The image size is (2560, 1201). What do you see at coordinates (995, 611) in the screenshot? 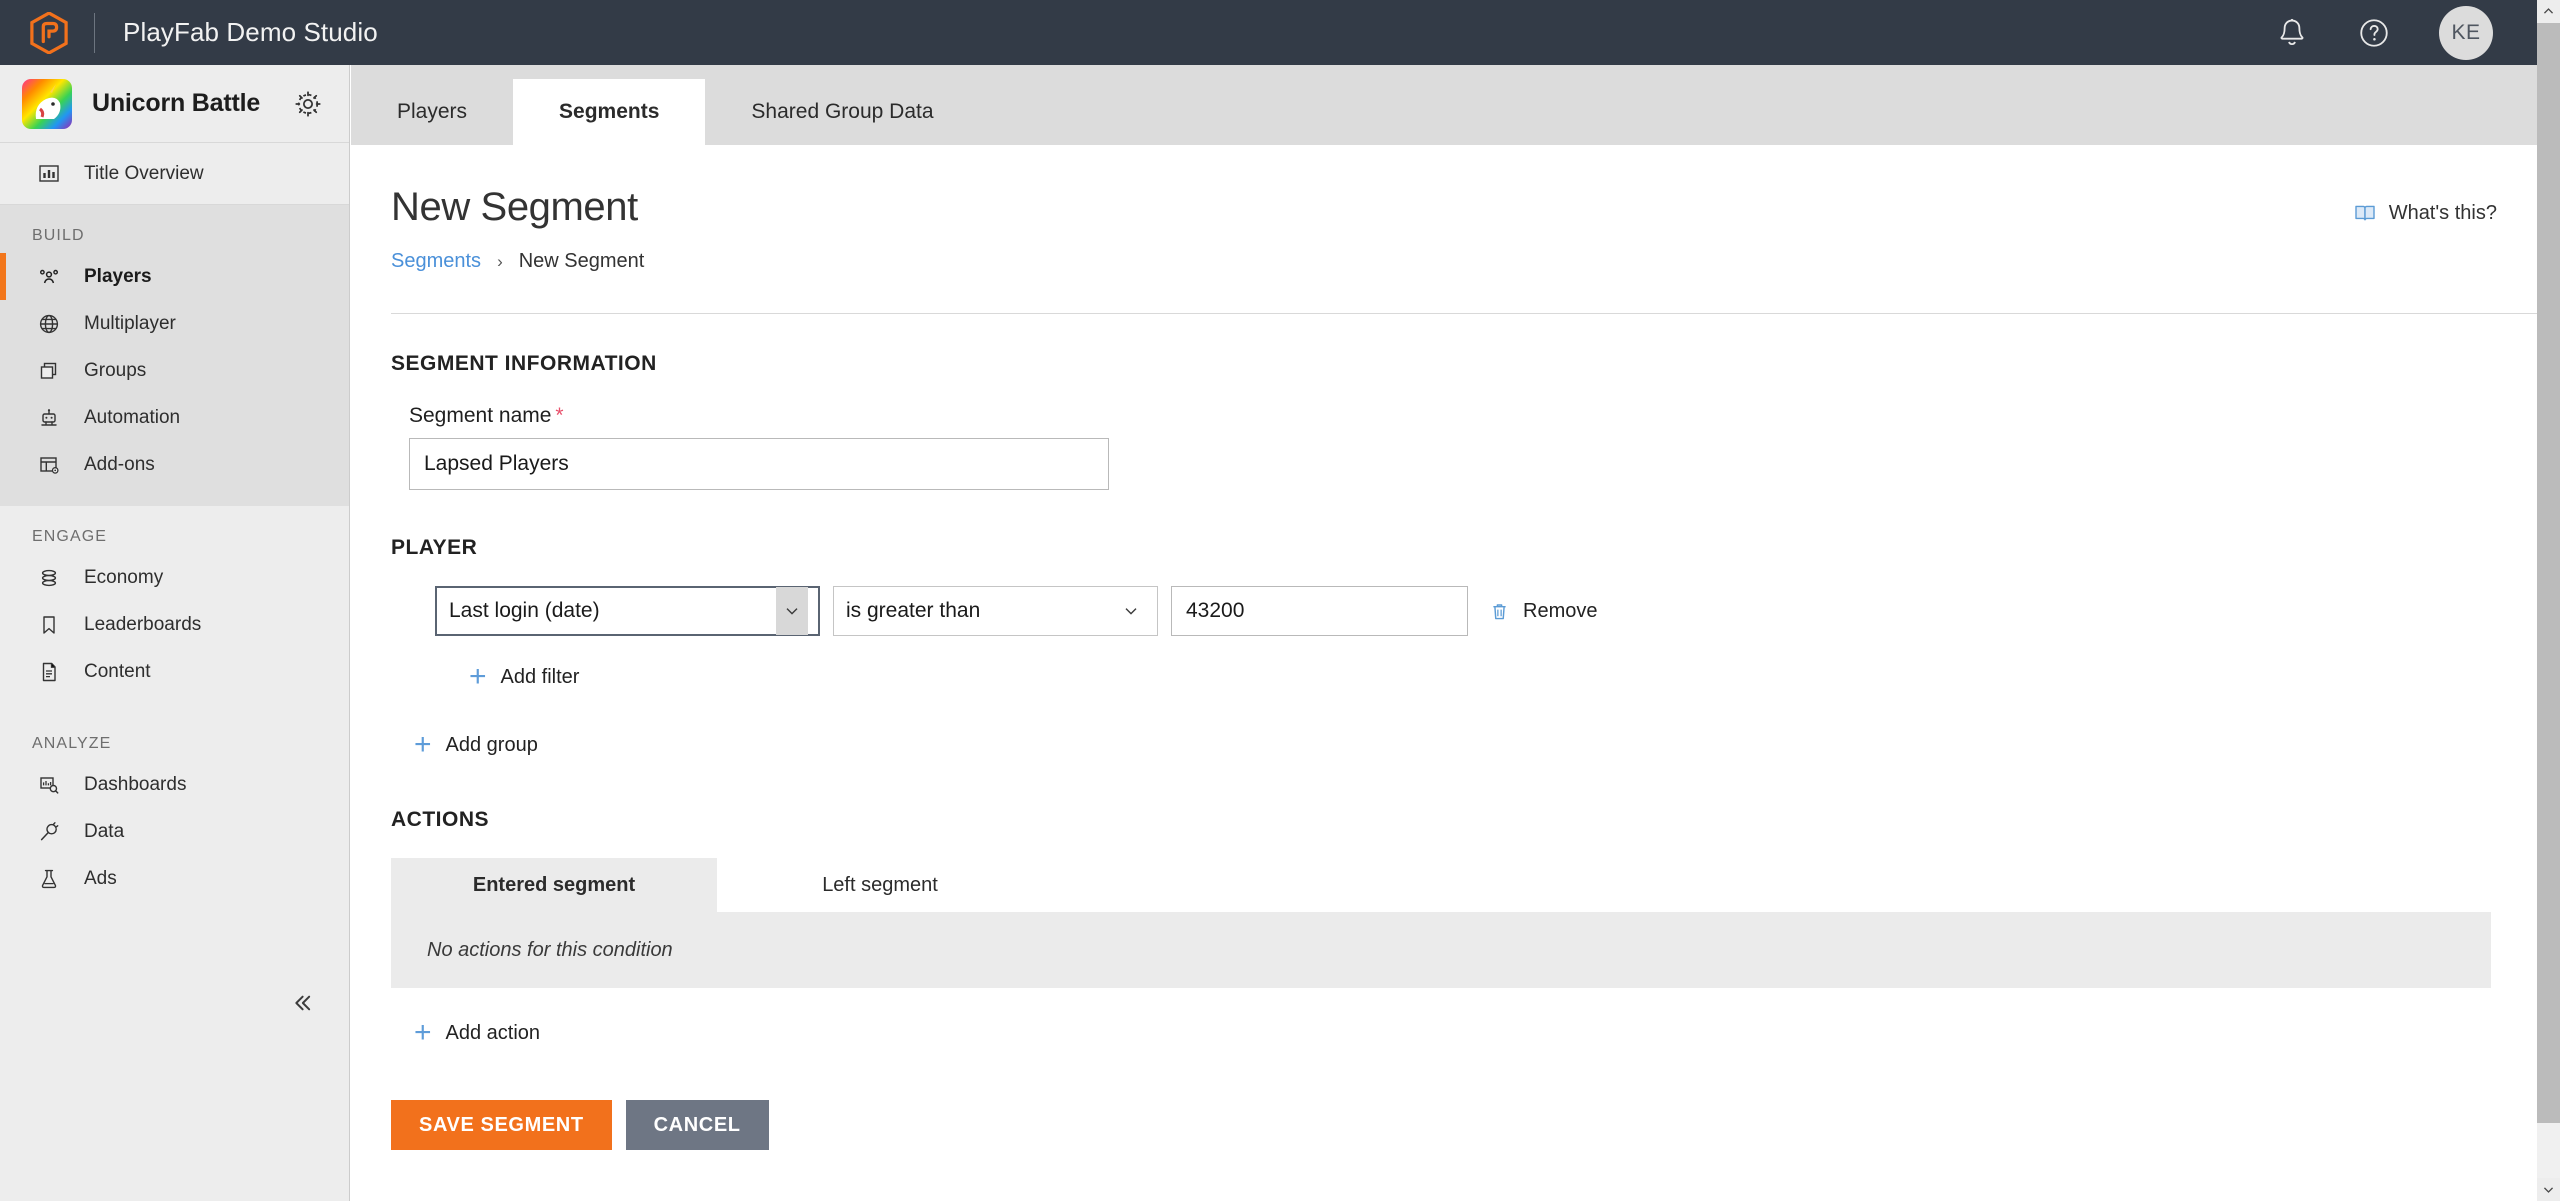
I see `filter-operator-select: is greater than` at bounding box center [995, 611].